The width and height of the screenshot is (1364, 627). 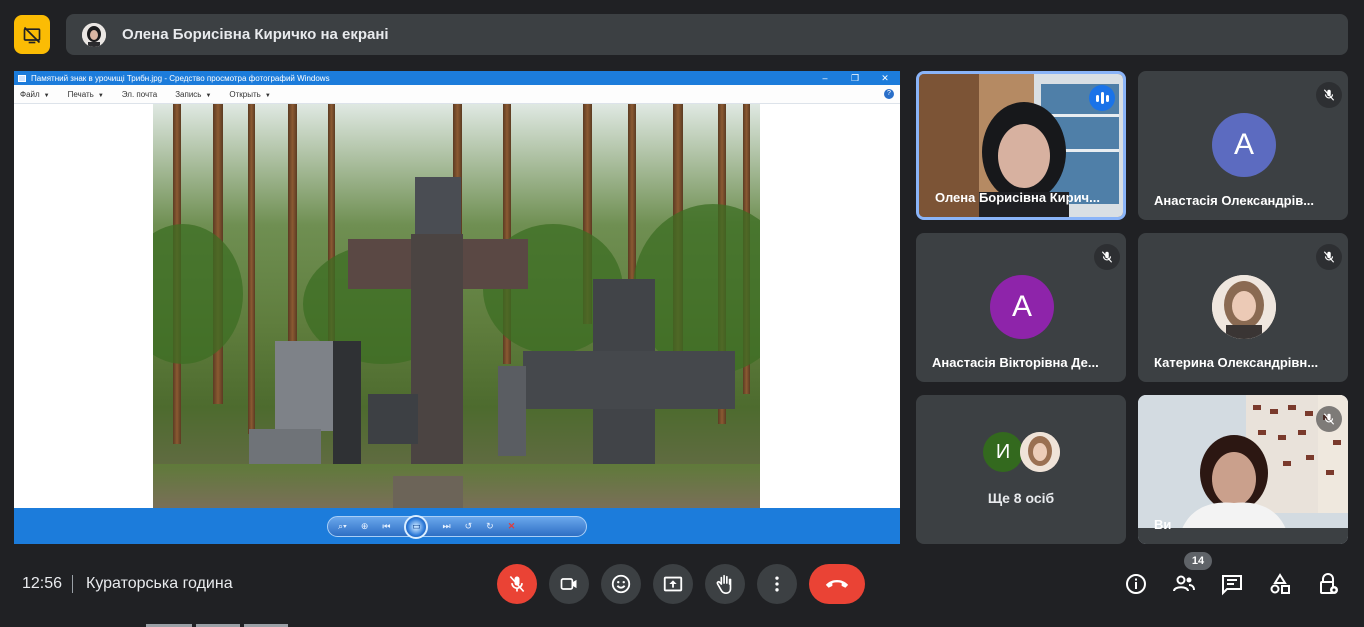 I want to click on reactions-button, so click(x=621, y=584).